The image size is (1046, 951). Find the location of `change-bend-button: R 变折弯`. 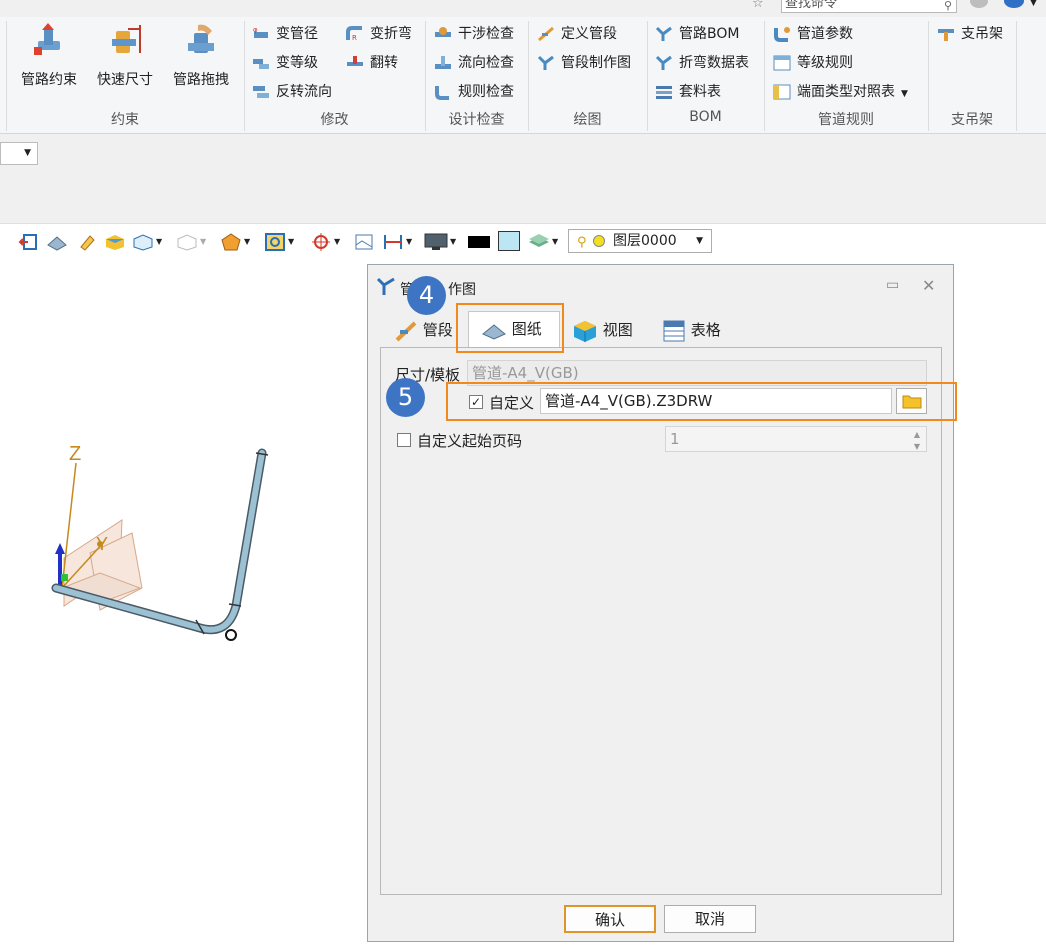

change-bend-button: R 变折弯 is located at coordinates (379, 34).